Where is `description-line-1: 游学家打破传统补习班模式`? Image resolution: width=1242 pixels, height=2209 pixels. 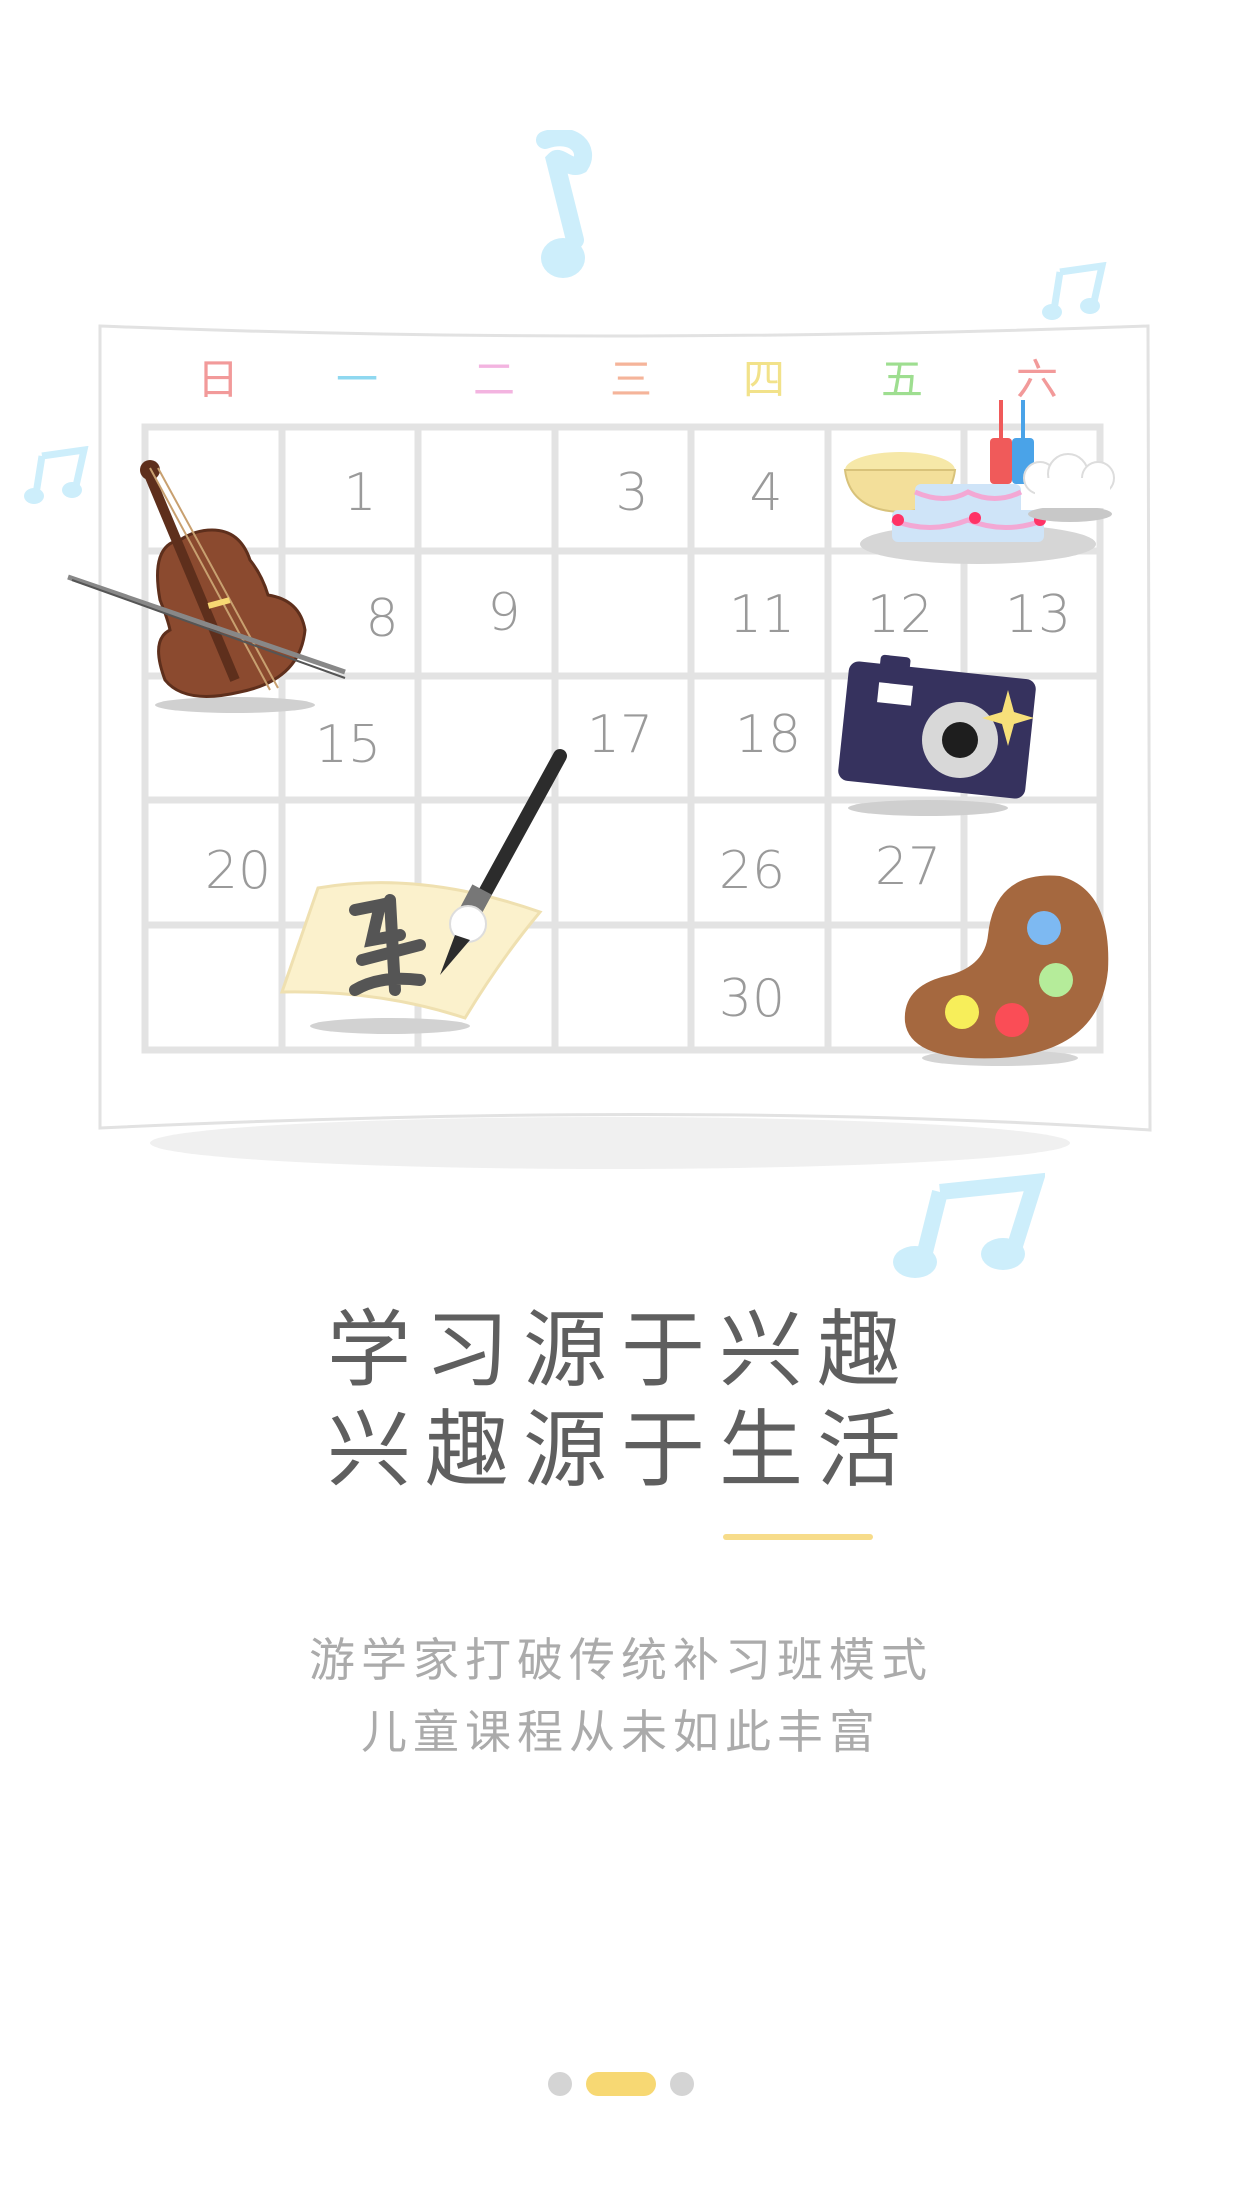 description-line-1: 游学家打破传统补习班模式 is located at coordinates (621, 1660).